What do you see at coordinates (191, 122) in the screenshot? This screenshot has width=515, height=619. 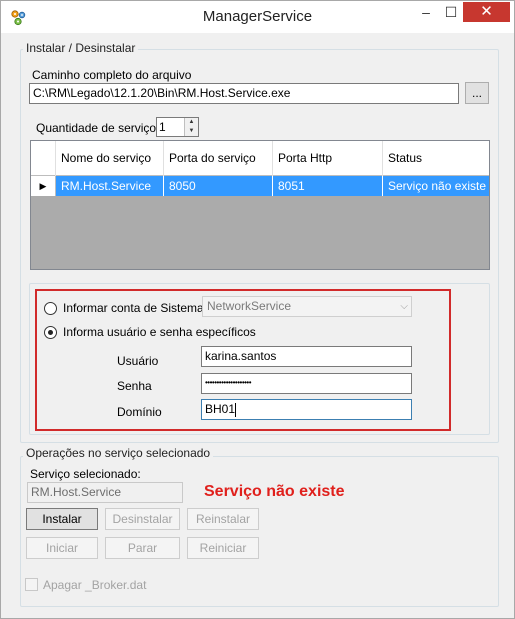 I see `spinner-up-icon: ▲` at bounding box center [191, 122].